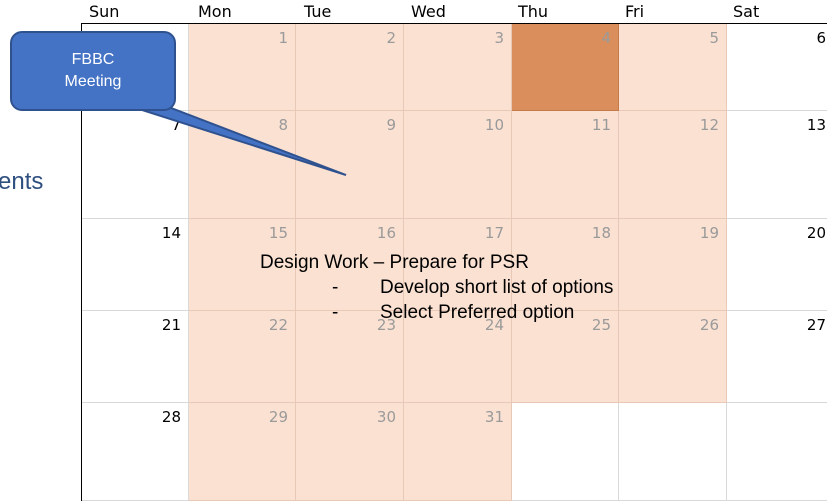 Image resolution: width=827 pixels, height=501 pixels. I want to click on callout-line-1: FBBC, so click(93, 59).